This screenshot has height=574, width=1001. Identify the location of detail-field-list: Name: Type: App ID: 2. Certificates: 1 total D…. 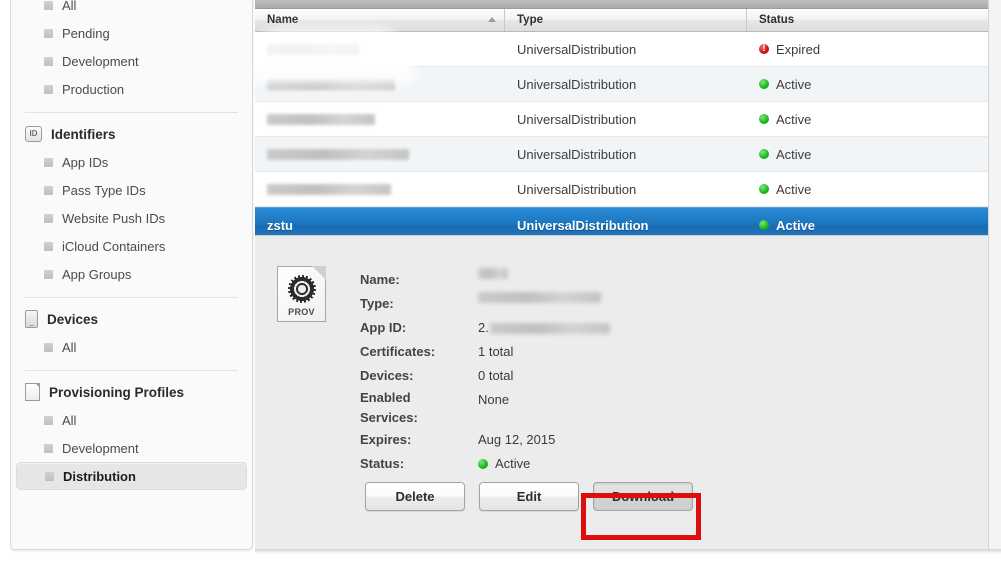
(485, 372).